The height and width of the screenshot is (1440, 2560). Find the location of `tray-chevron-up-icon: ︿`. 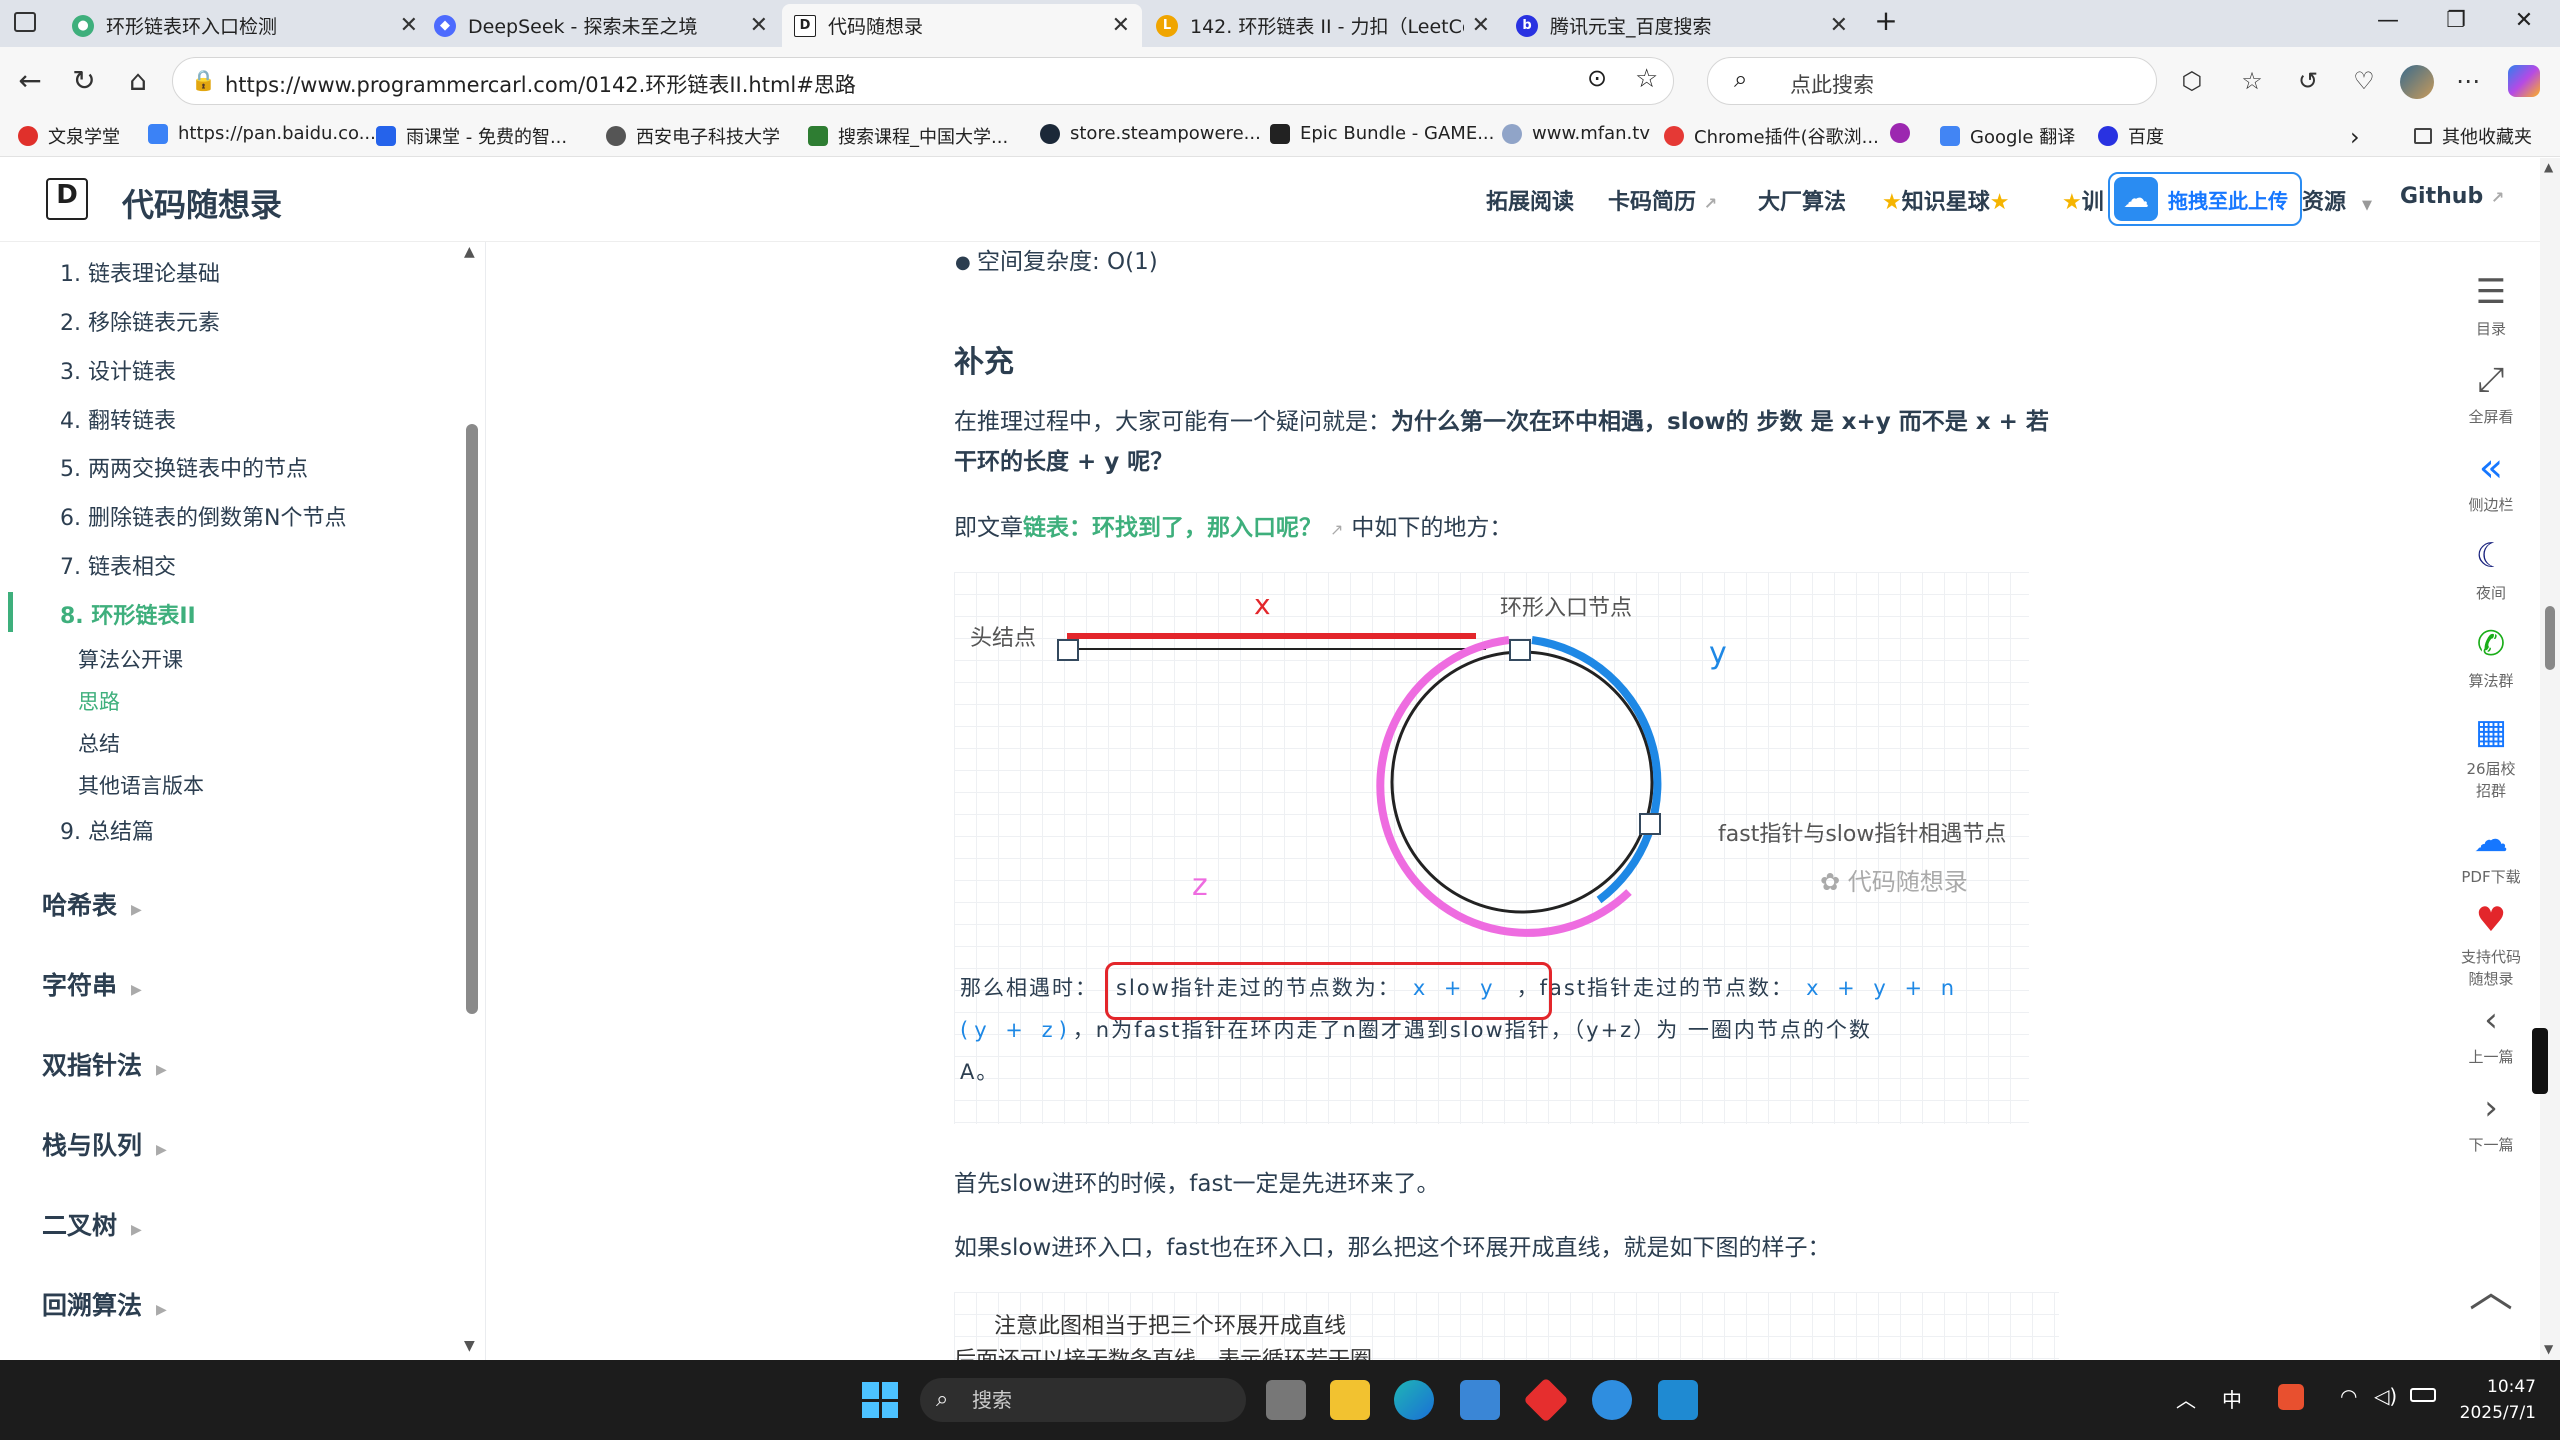

tray-chevron-up-icon: ︿ is located at coordinates (2186, 1398).